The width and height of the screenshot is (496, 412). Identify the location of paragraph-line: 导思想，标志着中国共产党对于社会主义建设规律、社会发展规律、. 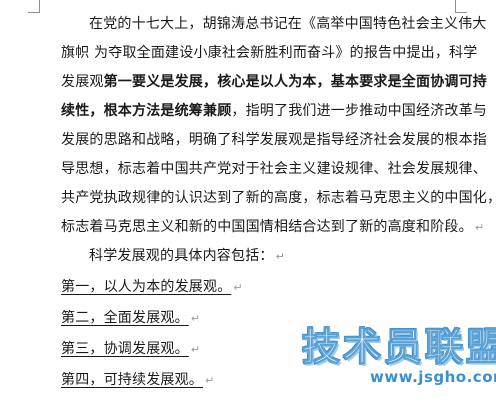
(274, 169).